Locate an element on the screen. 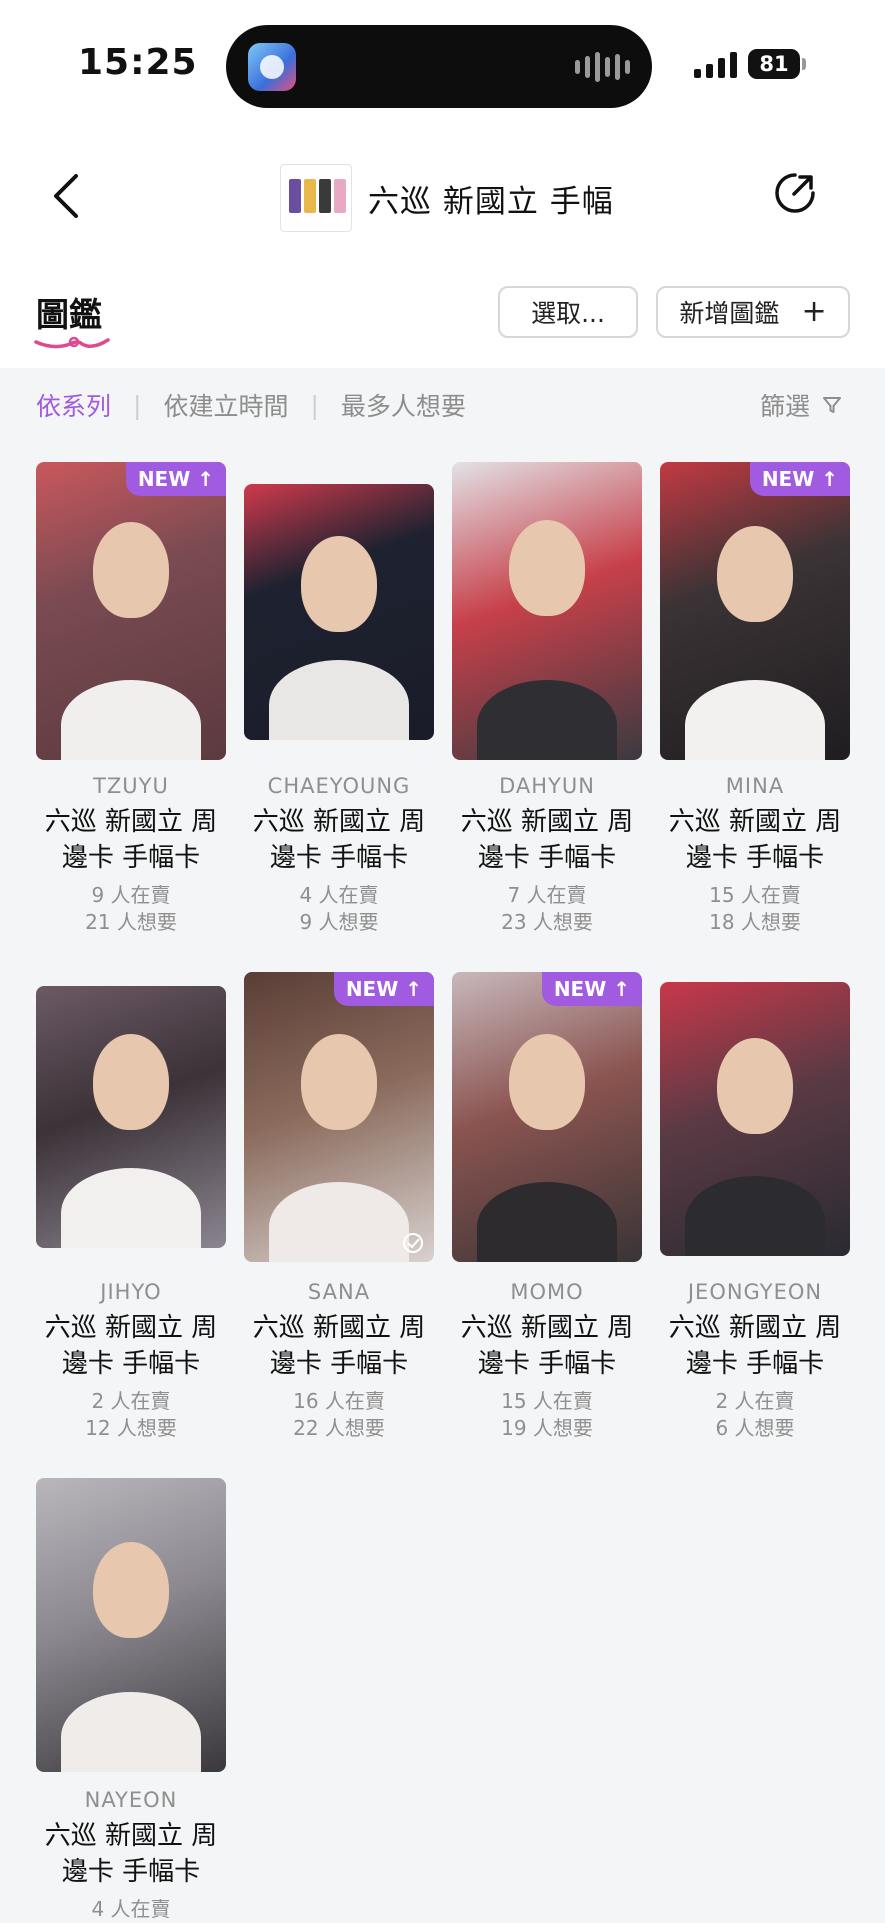 This screenshot has width=885, height=1923. add-collection-button: 新增圖鑑 + is located at coordinates (753, 312).